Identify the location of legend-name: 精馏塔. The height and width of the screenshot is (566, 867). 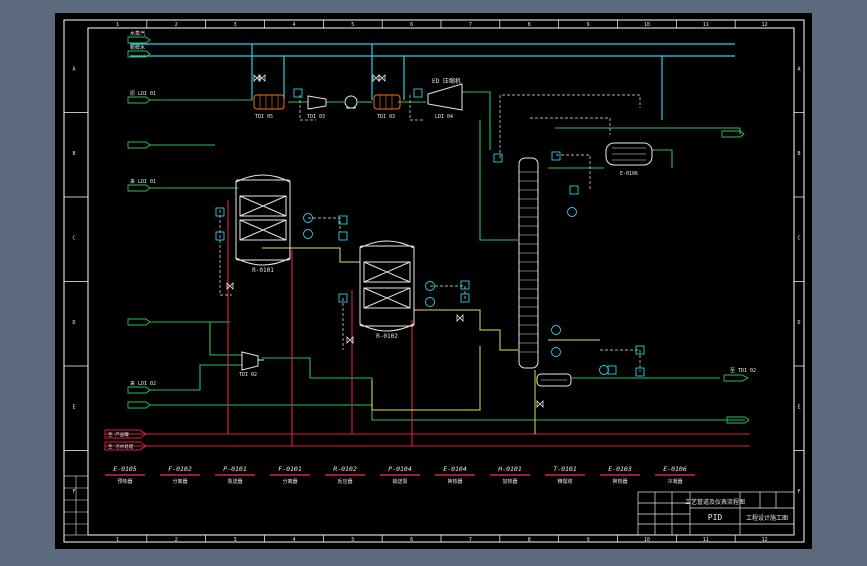
(564, 481).